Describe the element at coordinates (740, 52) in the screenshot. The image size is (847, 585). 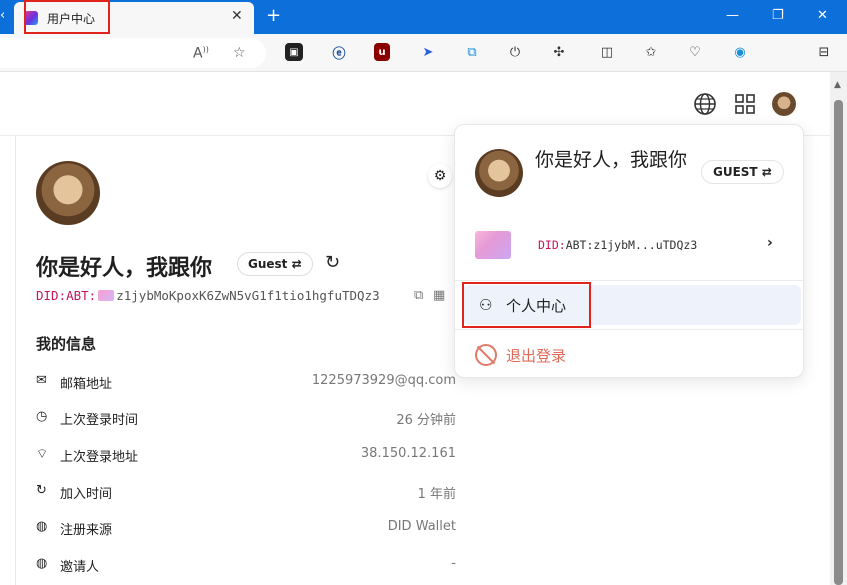
I see `edge-icon: ◉` at that location.